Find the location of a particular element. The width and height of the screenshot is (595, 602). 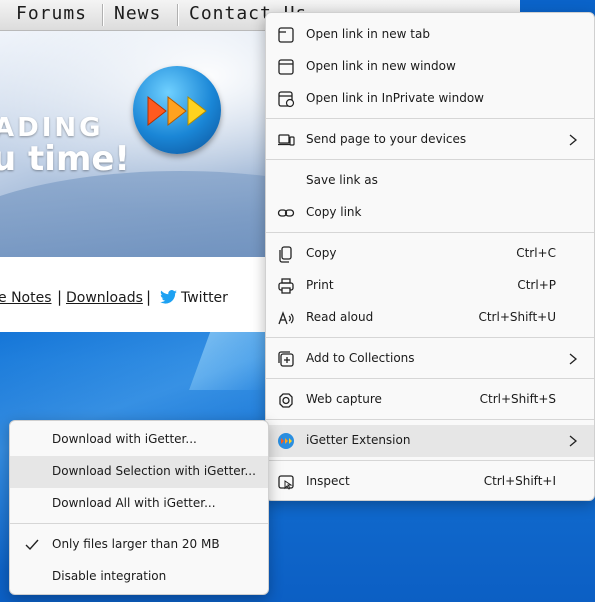

shortcut-label: Ctrl+Shift+S is located at coordinates (517, 399).